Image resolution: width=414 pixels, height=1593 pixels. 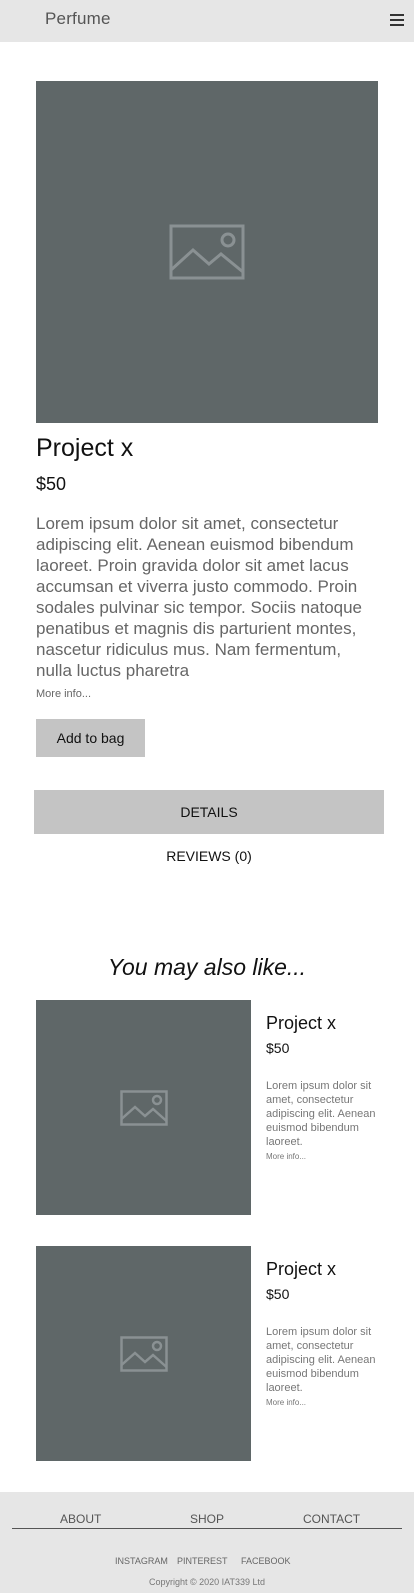 What do you see at coordinates (202, 1561) in the screenshot?
I see `social-link-pinterest: PINTEREST` at bounding box center [202, 1561].